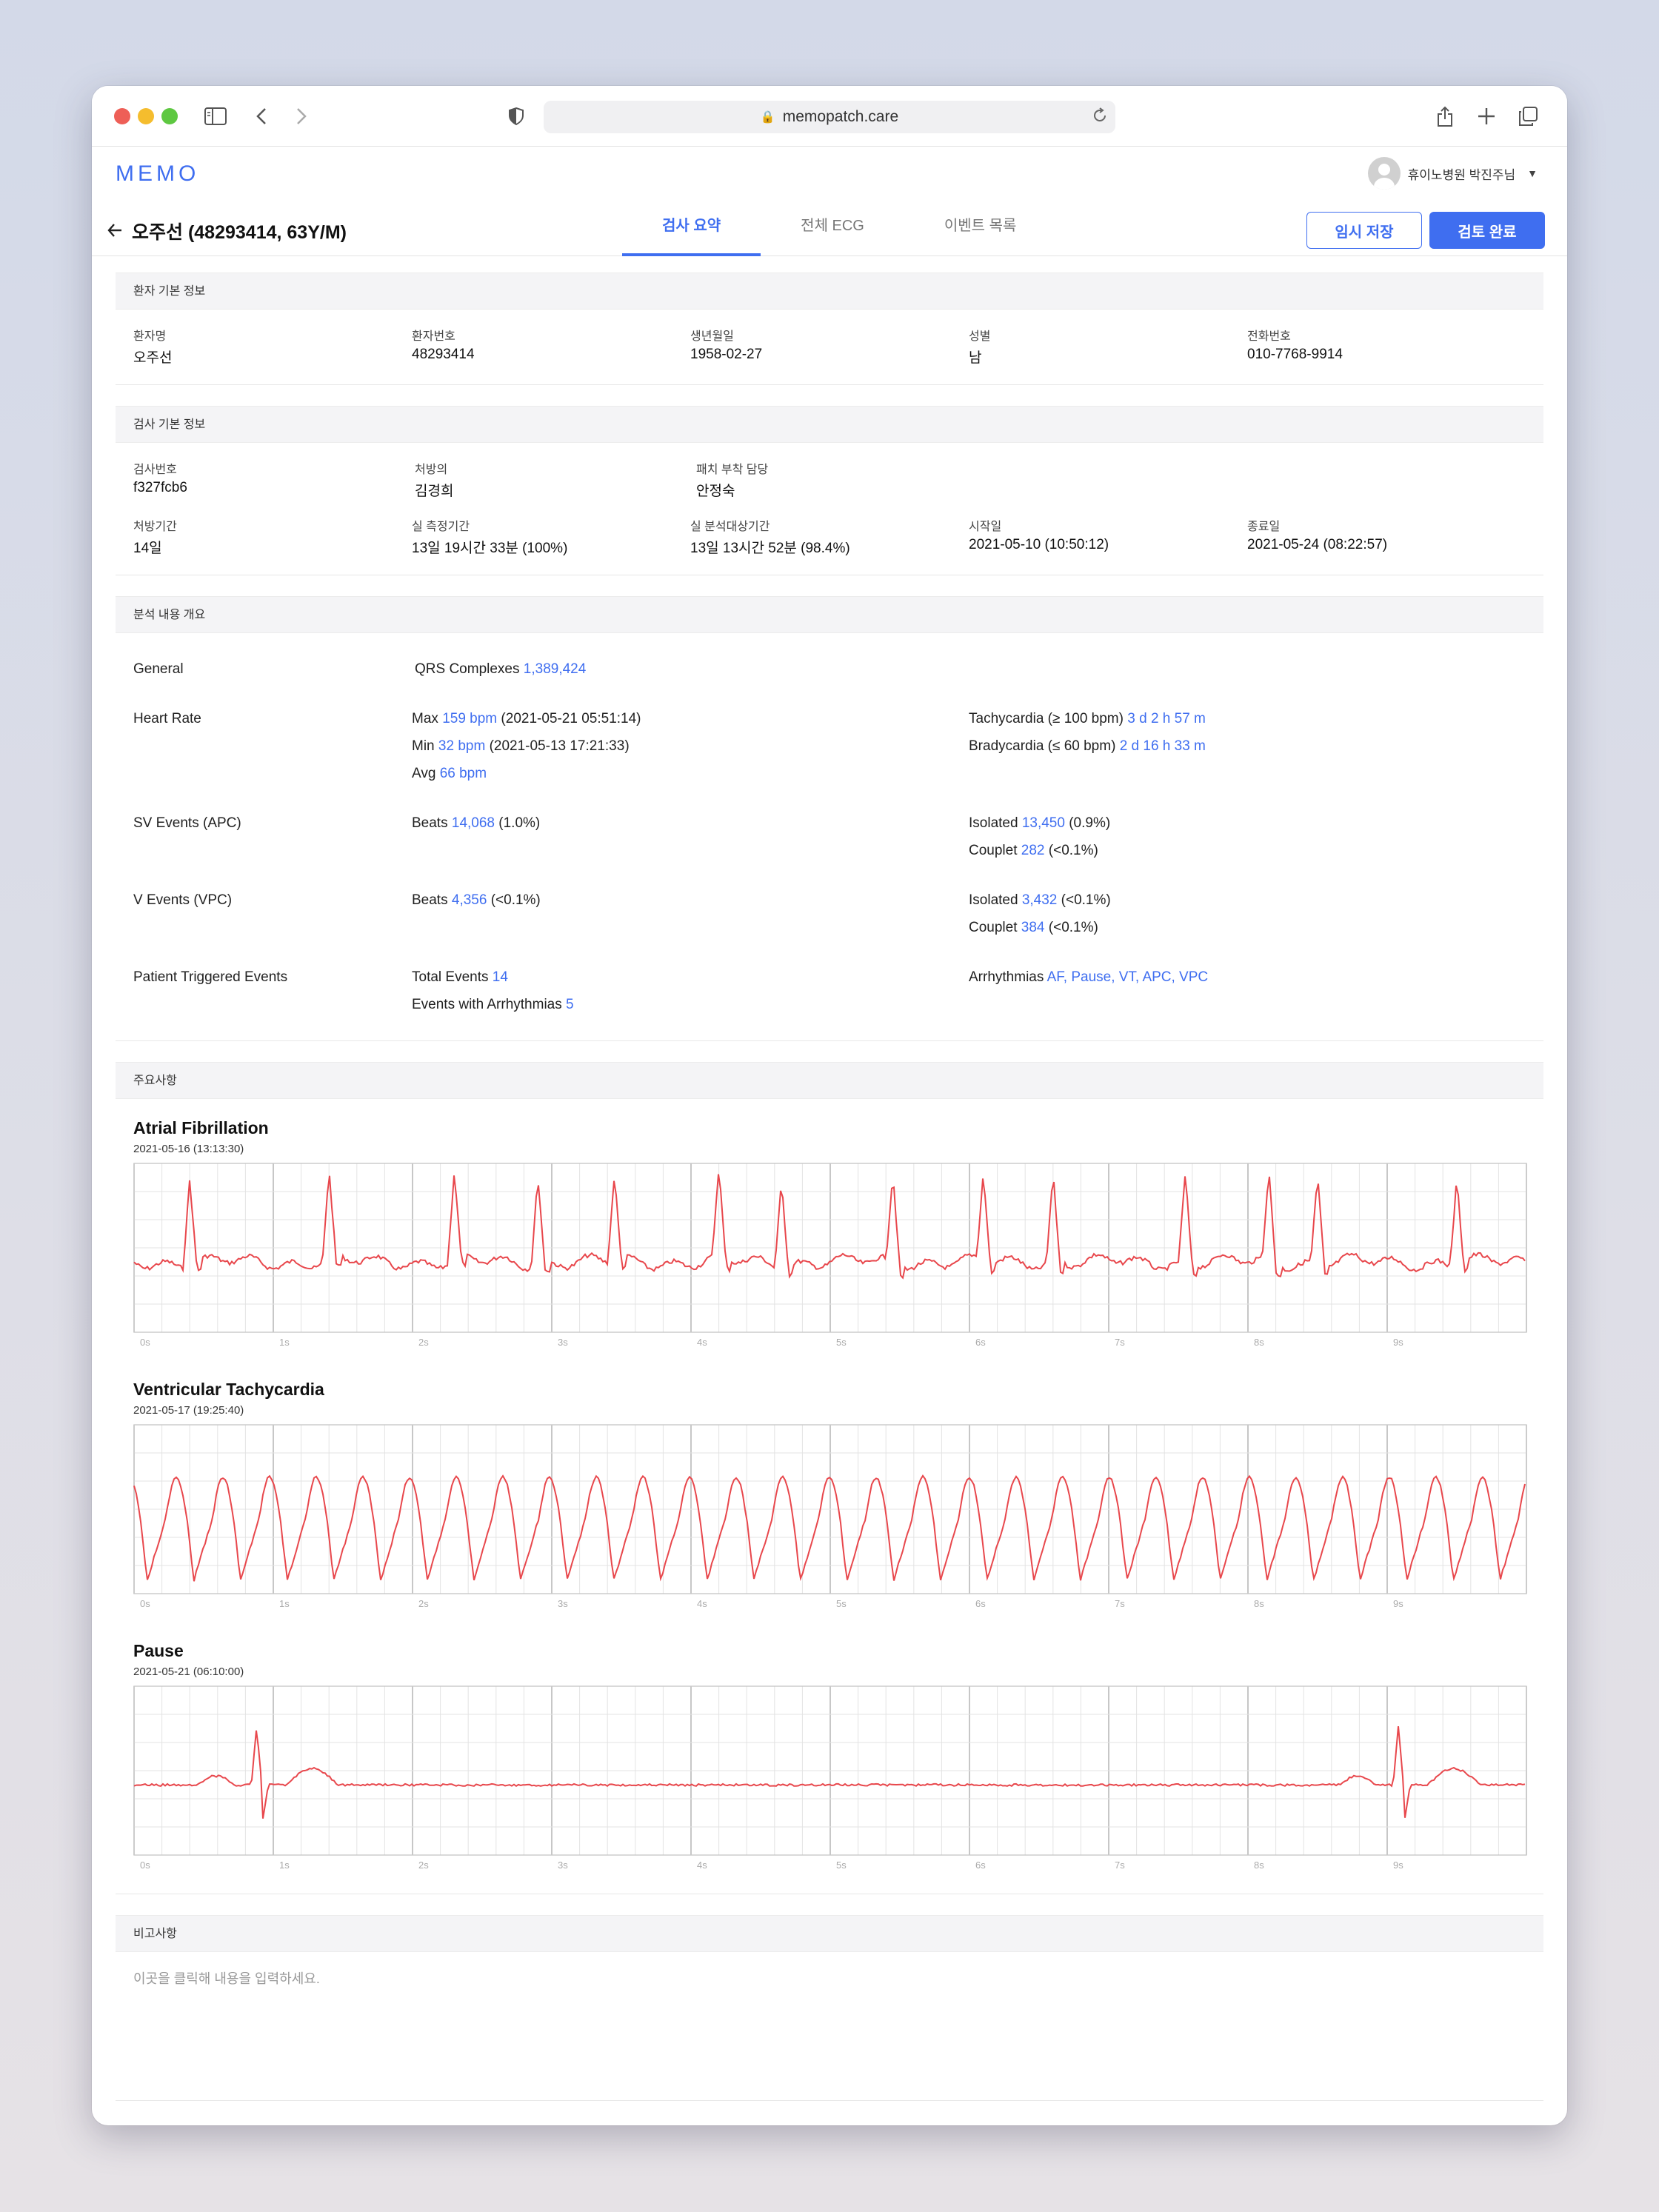 This screenshot has width=1659, height=2212. I want to click on avg-hr-link: 66 bpm, so click(463, 773).